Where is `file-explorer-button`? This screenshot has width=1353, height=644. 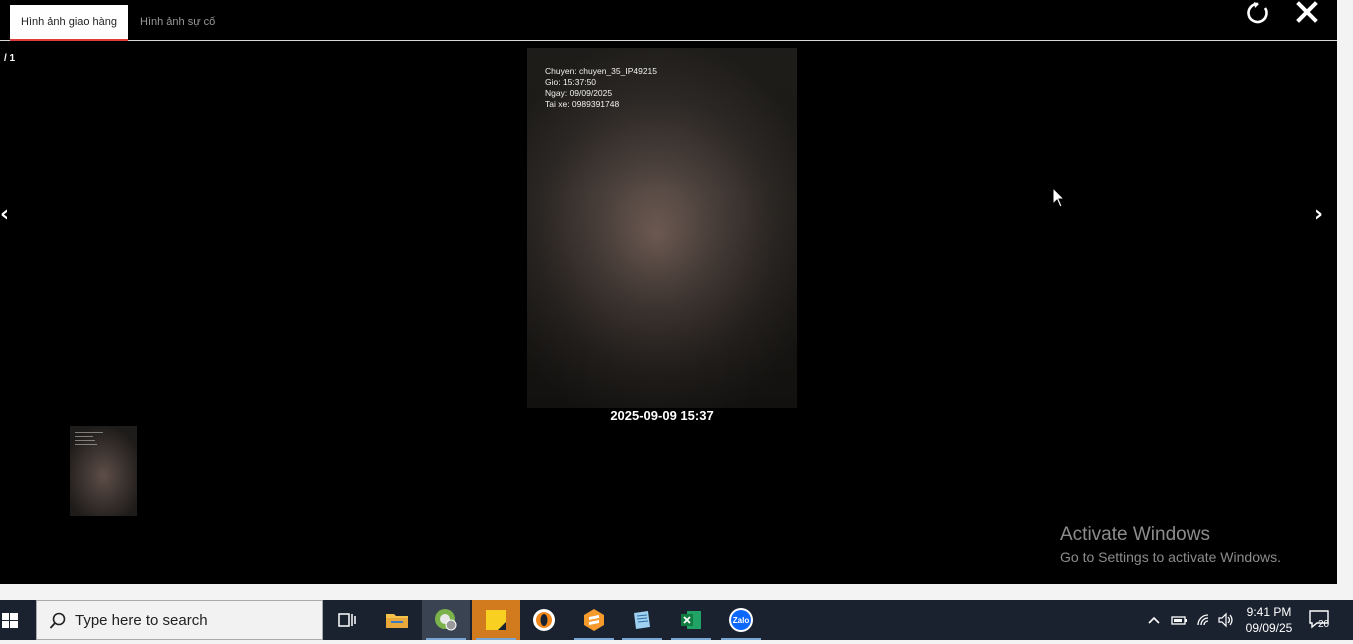
file-explorer-button is located at coordinates (397, 620).